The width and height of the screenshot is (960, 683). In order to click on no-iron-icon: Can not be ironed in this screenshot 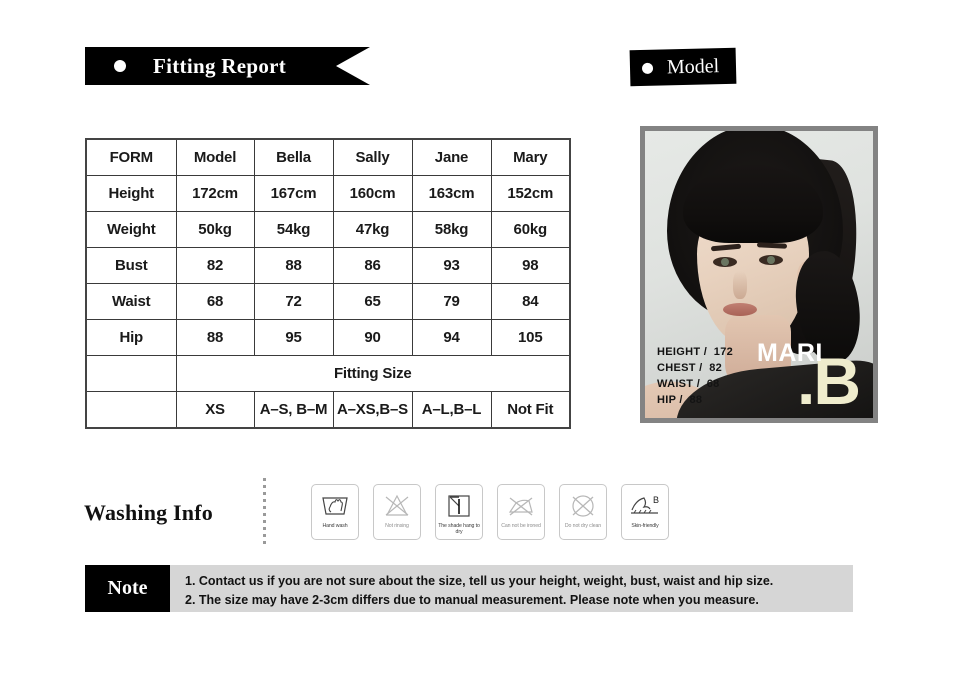, I will do `click(521, 512)`.